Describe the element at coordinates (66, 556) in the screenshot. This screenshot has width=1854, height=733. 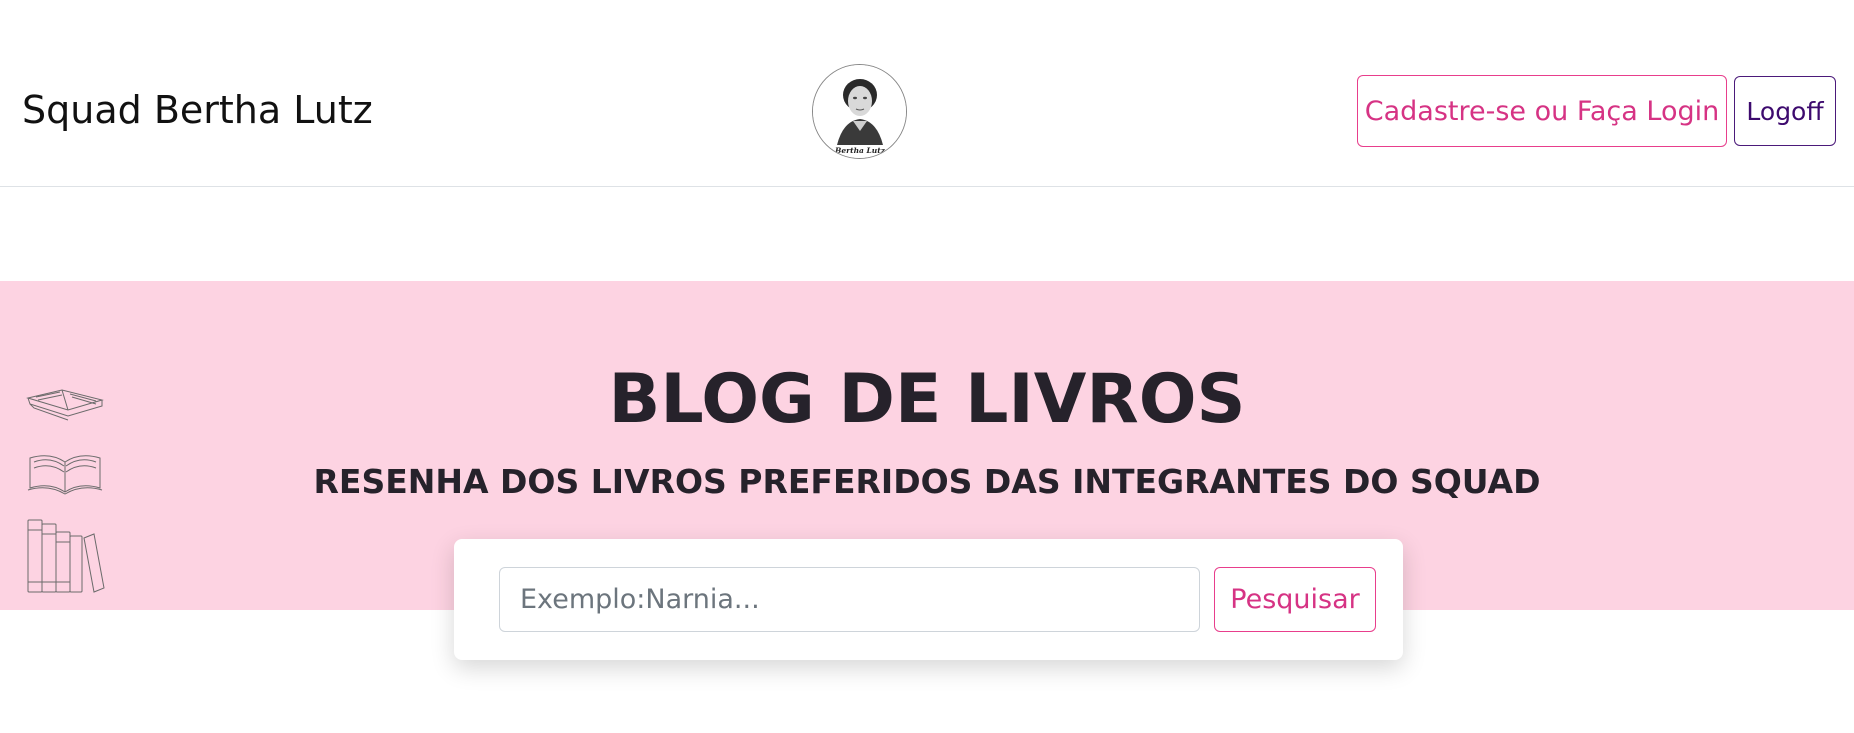
I see `books-shelf-icon` at that location.